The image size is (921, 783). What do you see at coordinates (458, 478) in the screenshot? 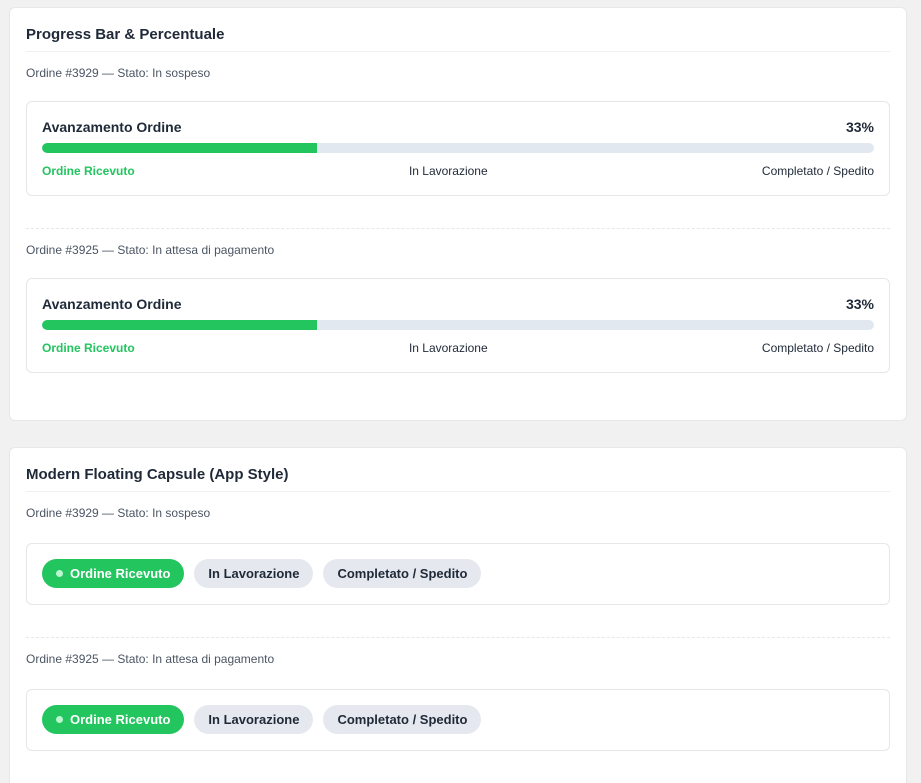
I see `section-title: Modern Floating Capsule (App Style)` at bounding box center [458, 478].